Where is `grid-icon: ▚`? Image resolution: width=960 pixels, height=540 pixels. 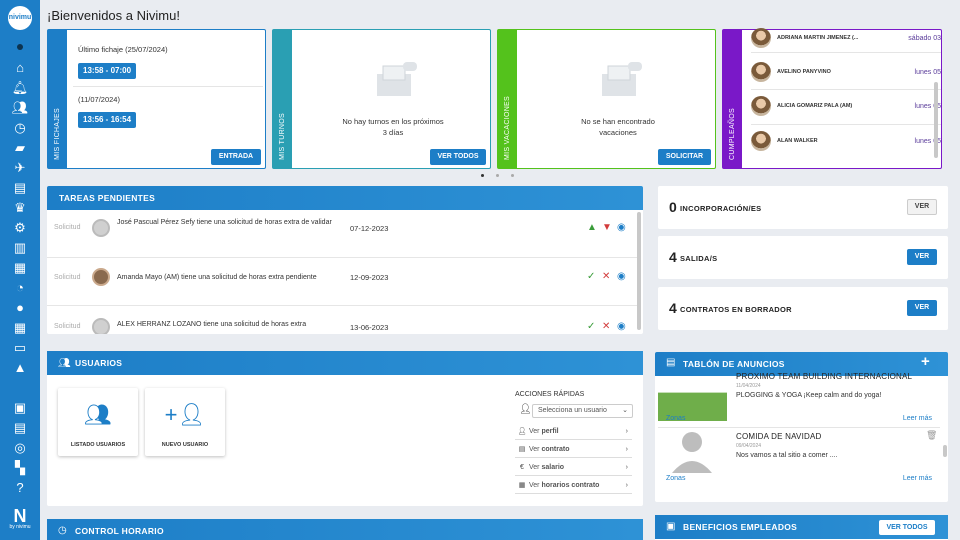 grid-icon: ▚ is located at coordinates (20, 468).